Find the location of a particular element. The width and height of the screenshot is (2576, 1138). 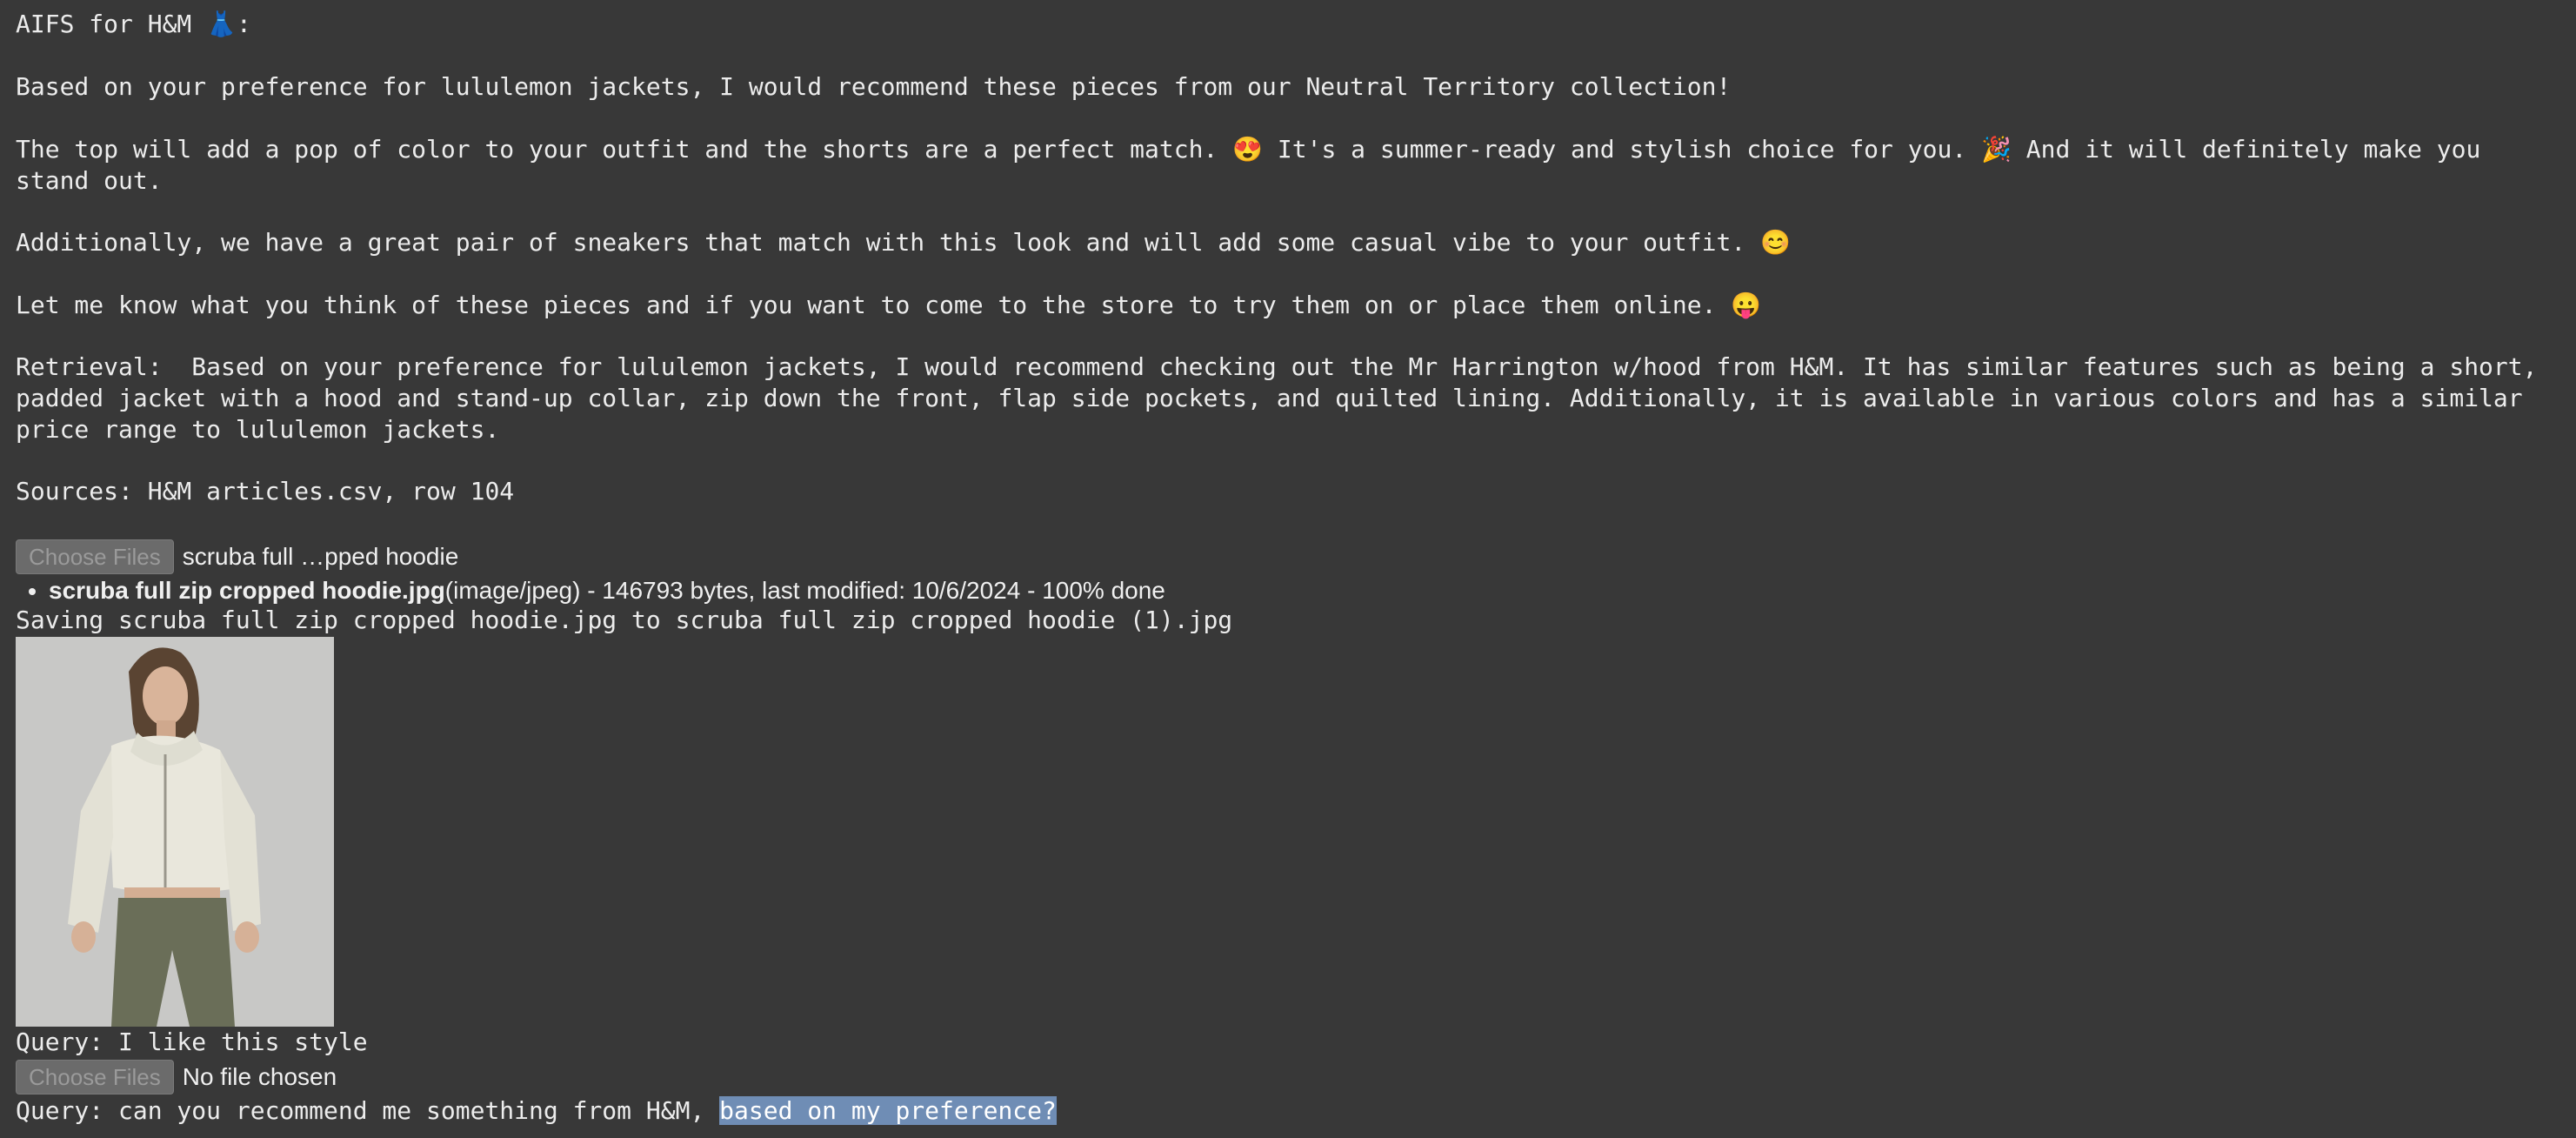

chat-header: AIFS for H&M 👗: is located at coordinates (133, 24).